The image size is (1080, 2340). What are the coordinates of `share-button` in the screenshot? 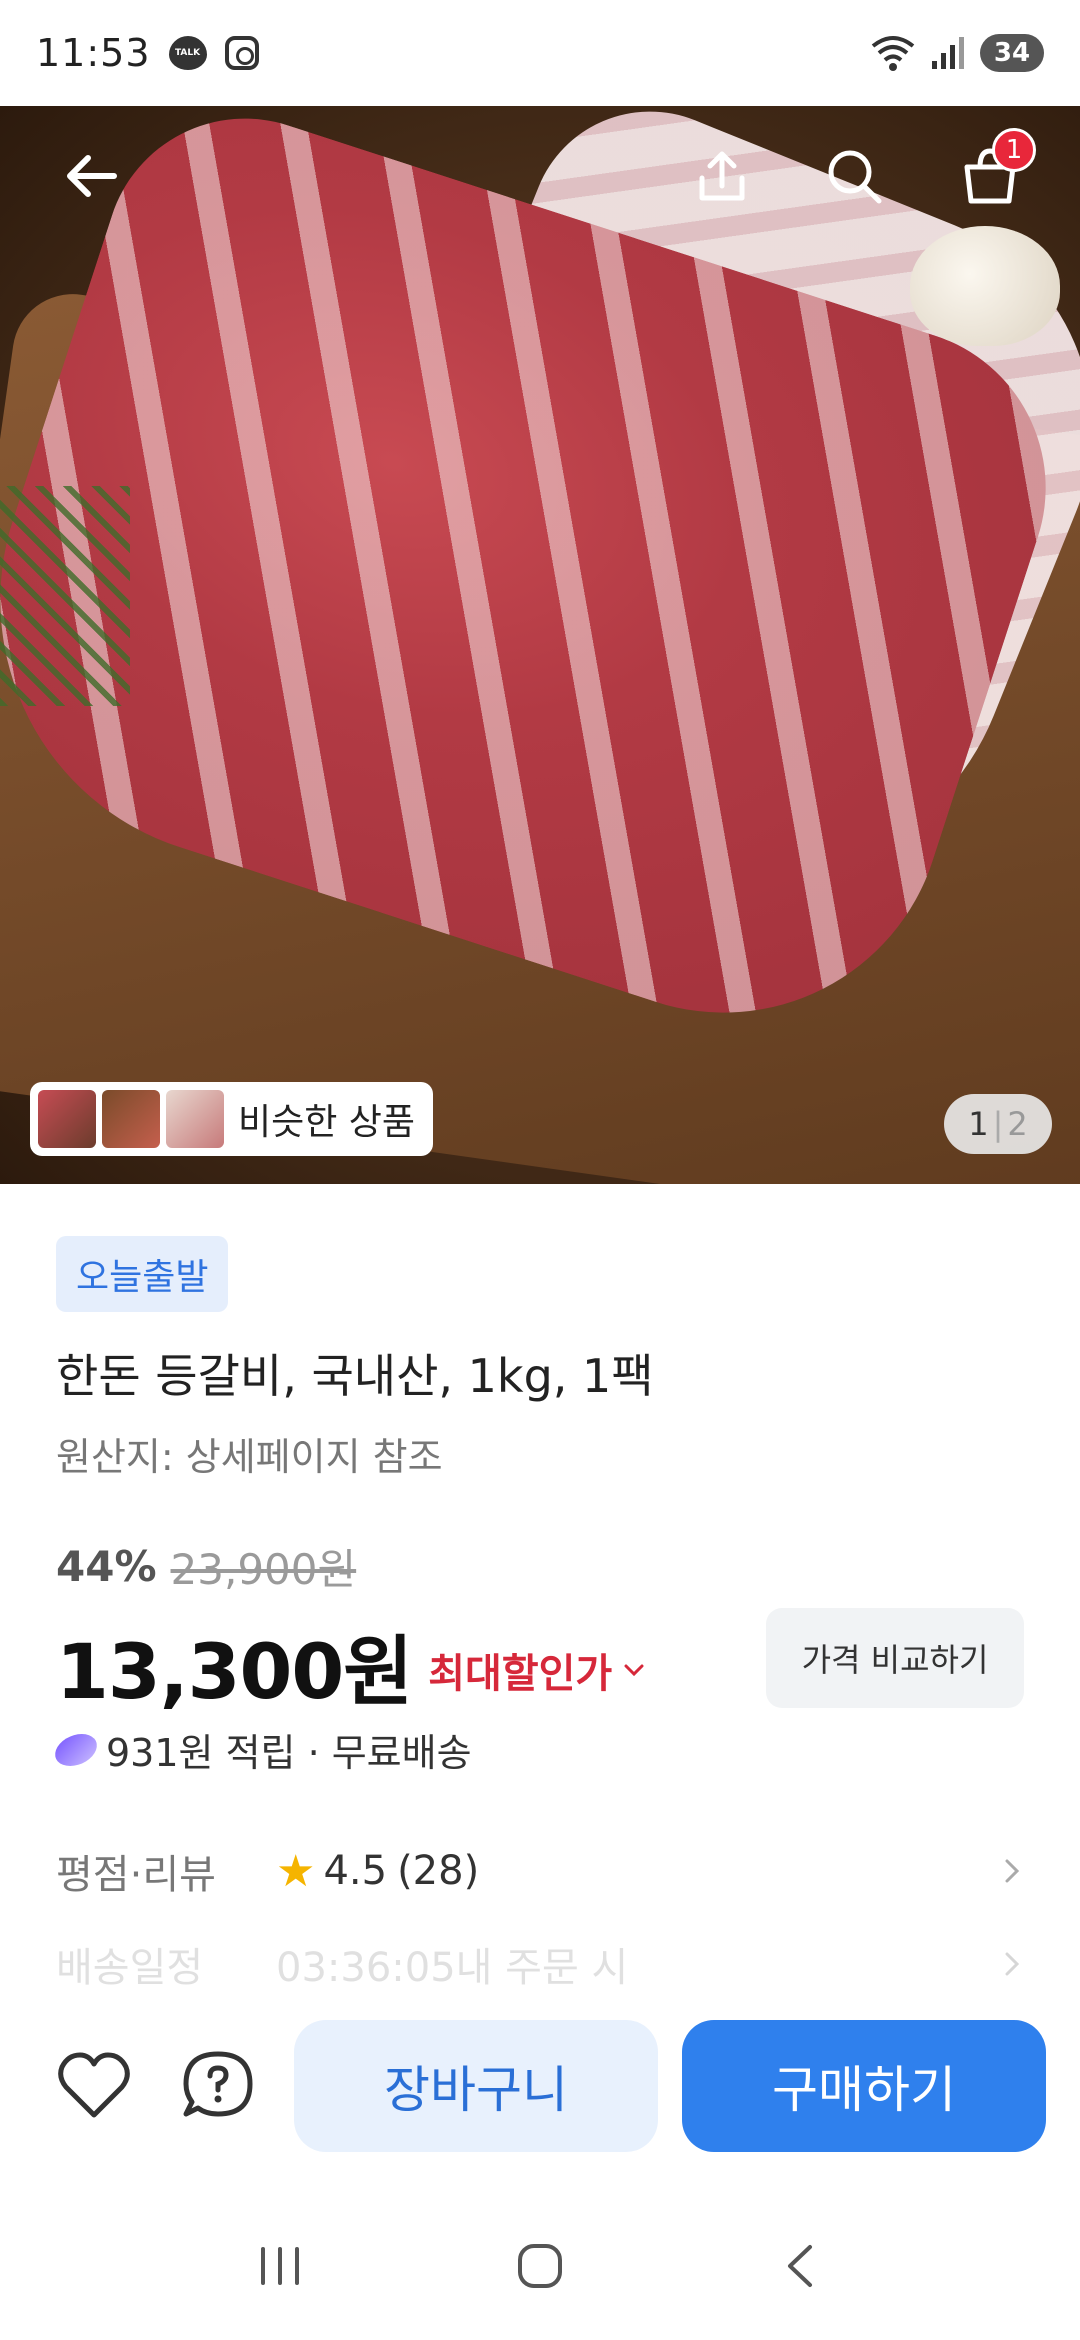 It's located at (722, 176).